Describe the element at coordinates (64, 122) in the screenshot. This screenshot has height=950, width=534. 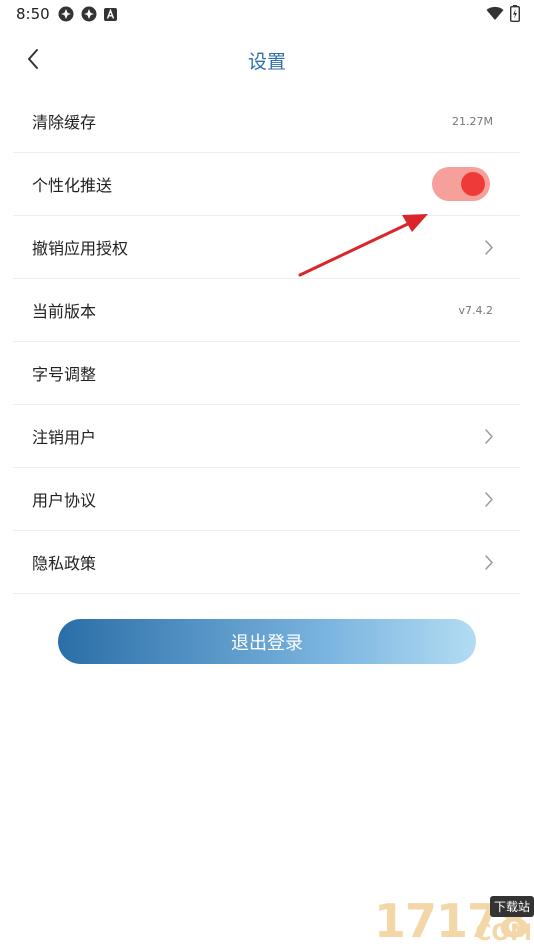
I see `row-label: 清除缓存` at that location.